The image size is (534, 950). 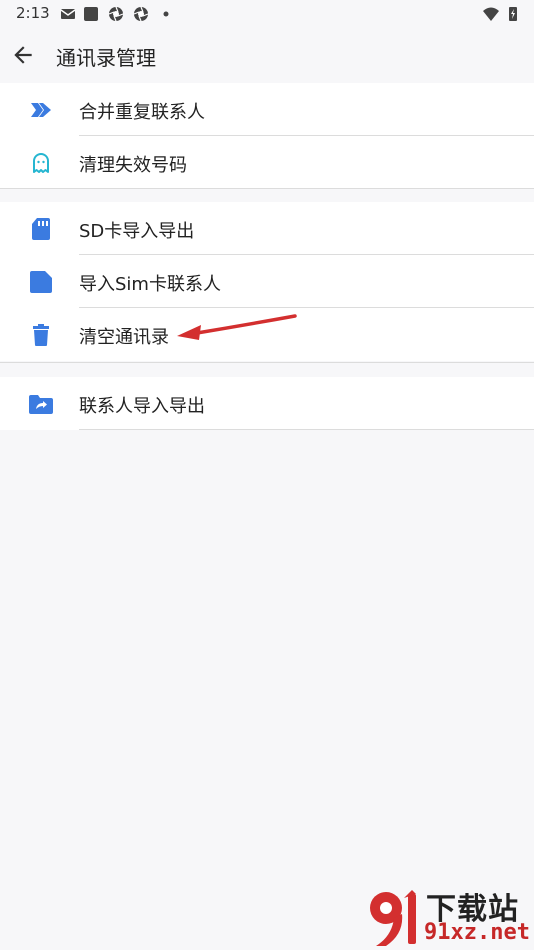 I want to click on merge-duplicates-item: 合并重复联系人, so click(x=267, y=109).